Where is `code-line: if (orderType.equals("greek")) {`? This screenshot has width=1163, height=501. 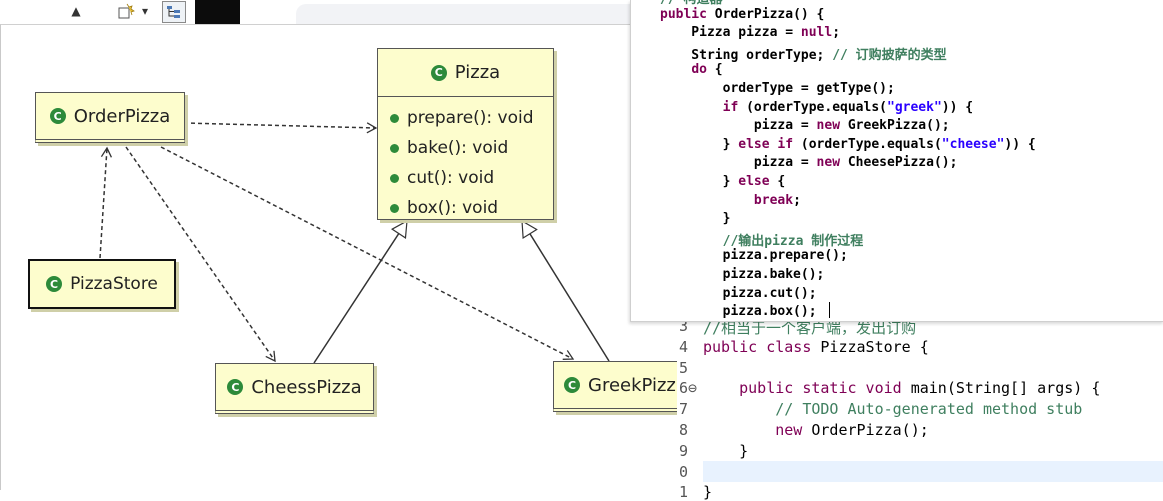 code-line: if (orderType.equals("greek")) { is located at coordinates (816, 107).